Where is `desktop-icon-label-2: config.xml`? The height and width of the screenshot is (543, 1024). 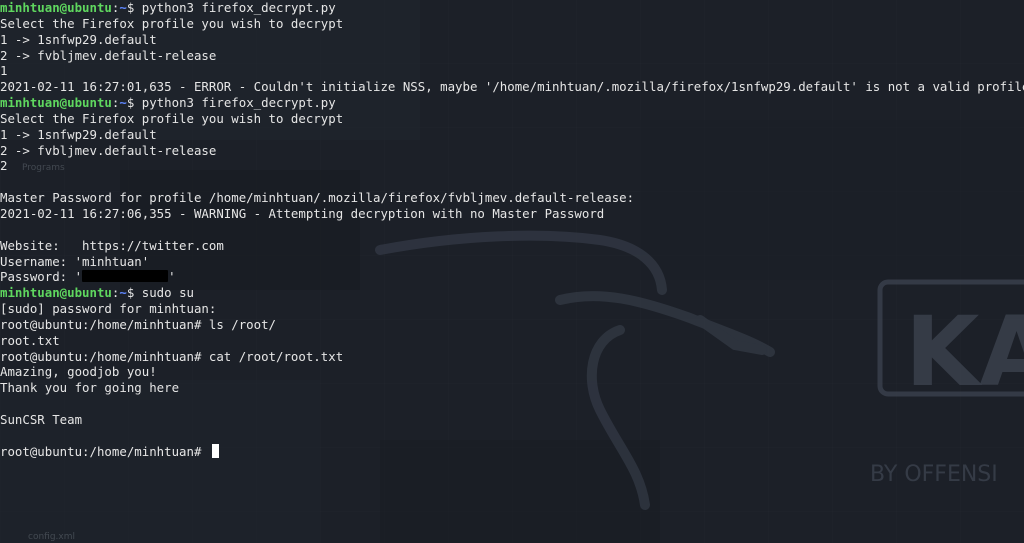 desktop-icon-label-2: config.xml is located at coordinates (51, 537).